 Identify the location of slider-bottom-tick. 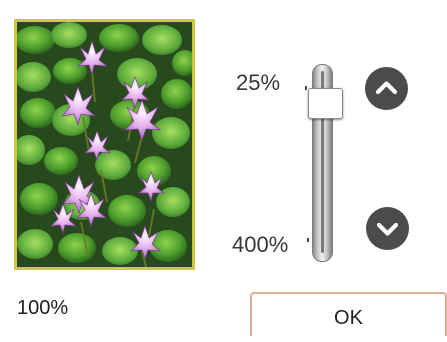
(308, 240).